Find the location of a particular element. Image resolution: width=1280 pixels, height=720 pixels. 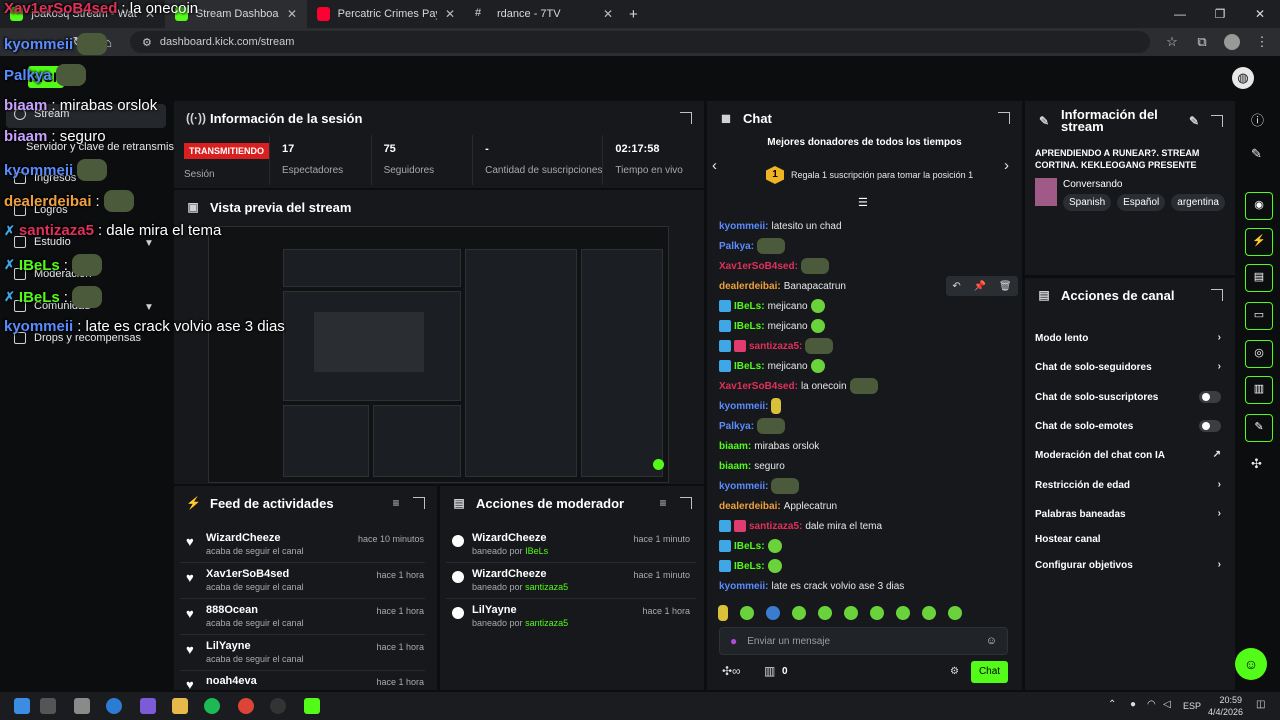

chat-message: dealerdeibai: Banapacatrun is located at coordinates (782, 286).